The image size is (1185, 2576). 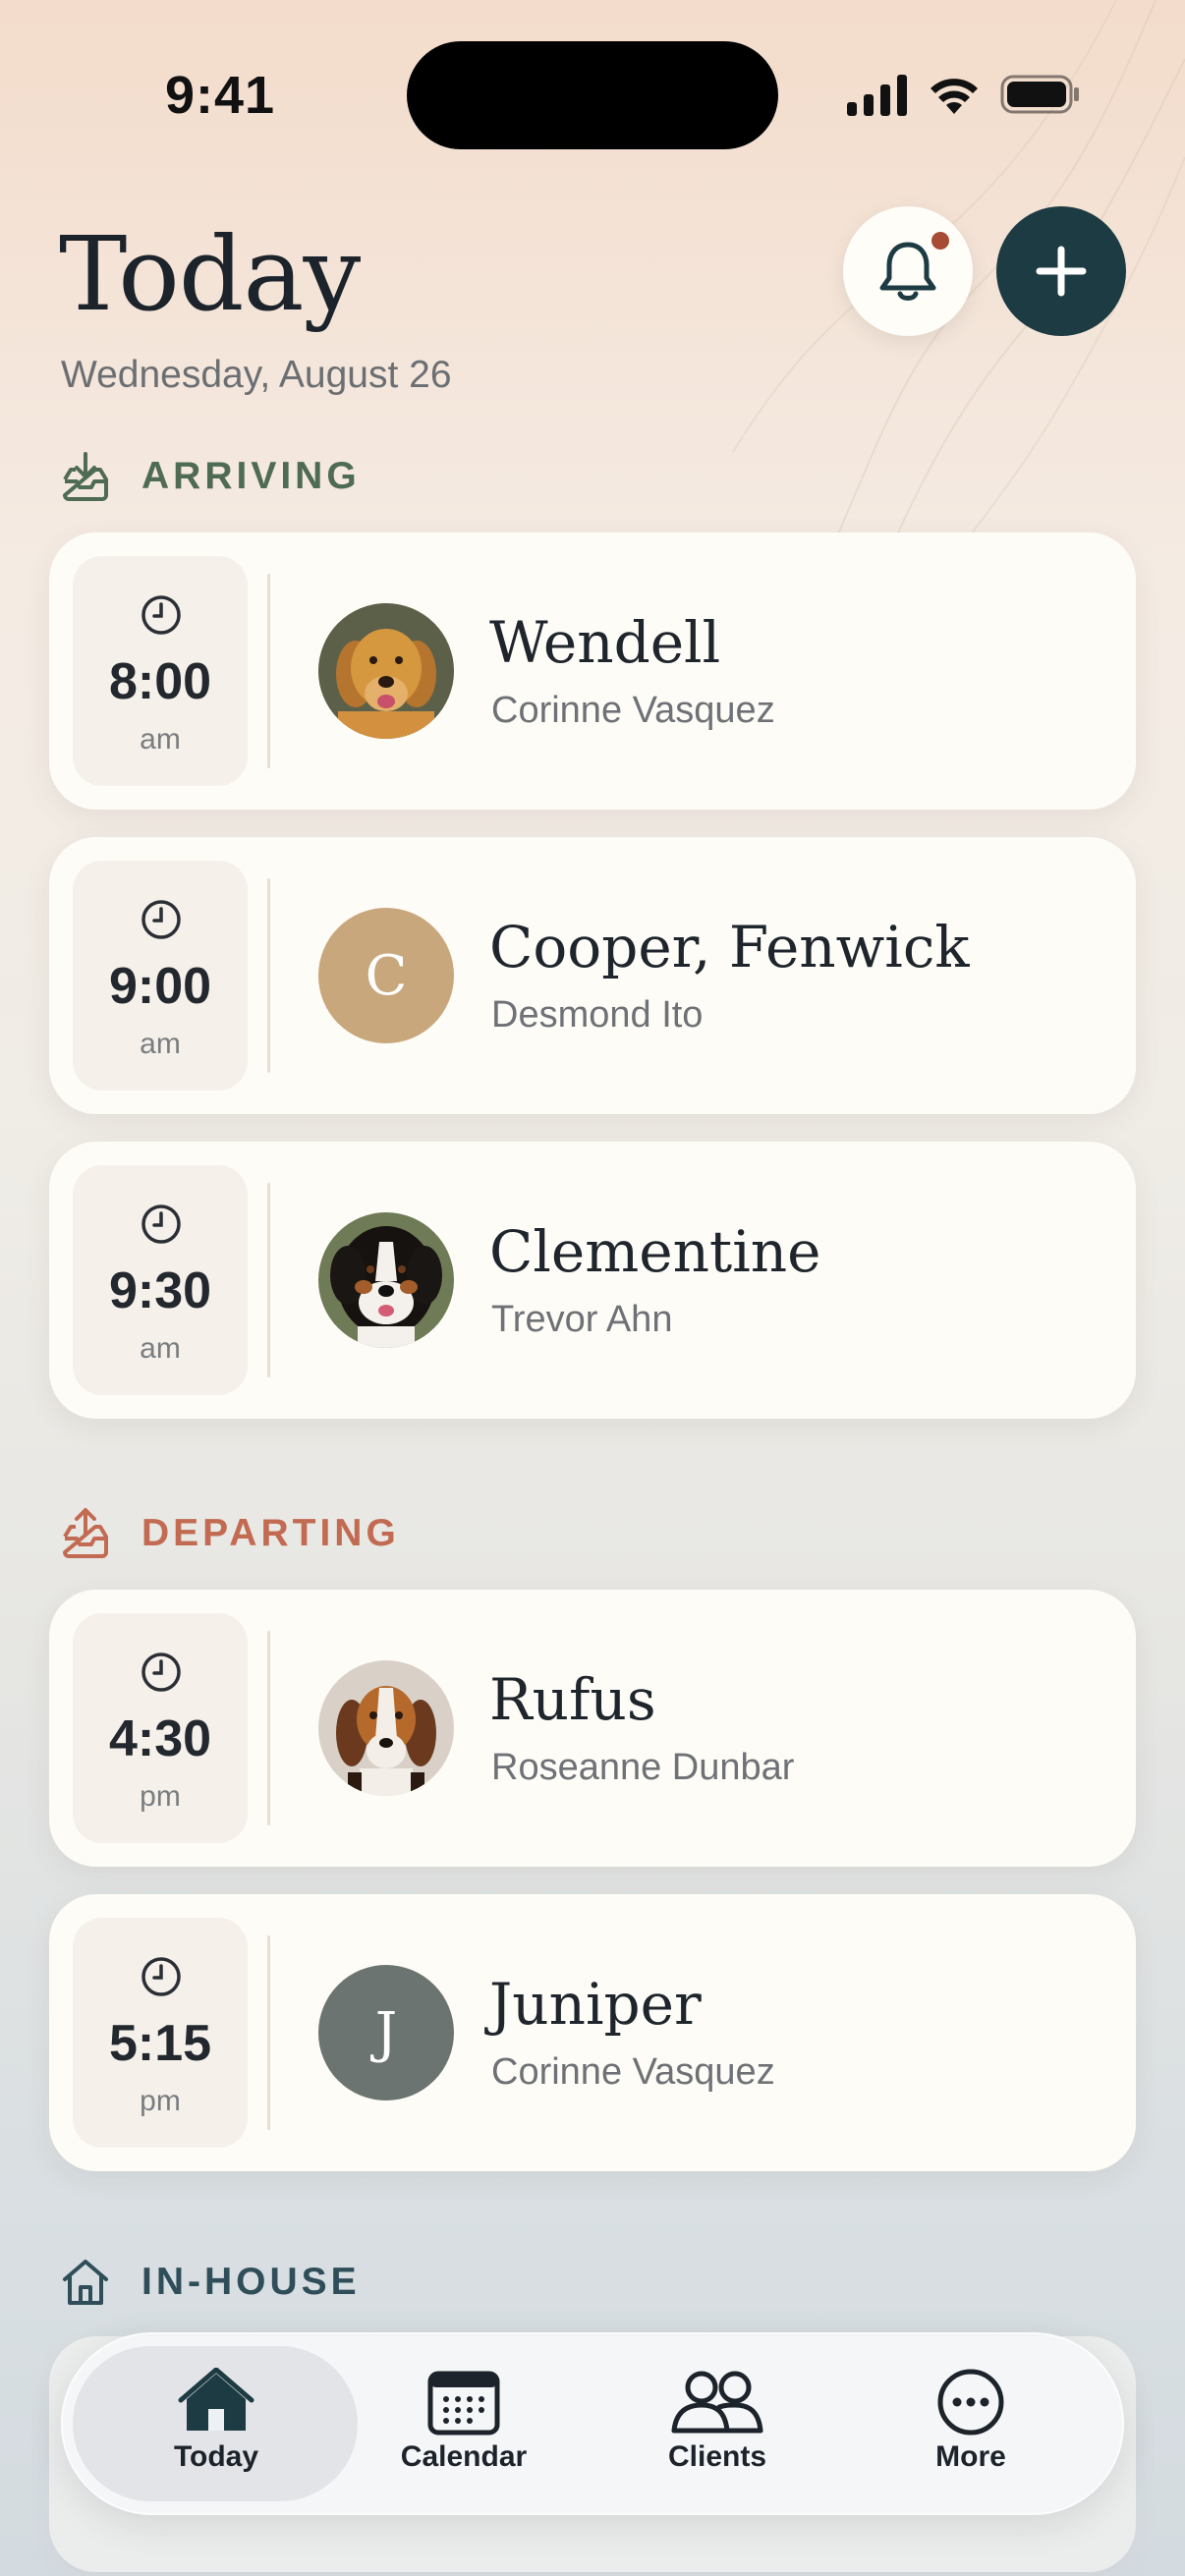 What do you see at coordinates (251, 476) in the screenshot?
I see `section-arriving-label: ARRIVING` at bounding box center [251, 476].